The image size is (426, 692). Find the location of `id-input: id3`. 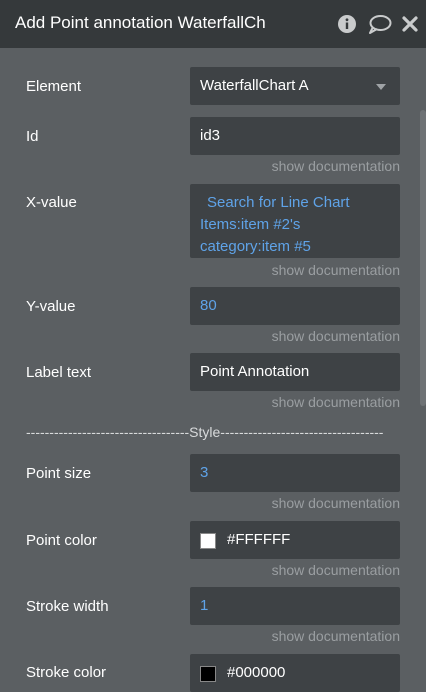

id-input: id3 is located at coordinates (295, 136).